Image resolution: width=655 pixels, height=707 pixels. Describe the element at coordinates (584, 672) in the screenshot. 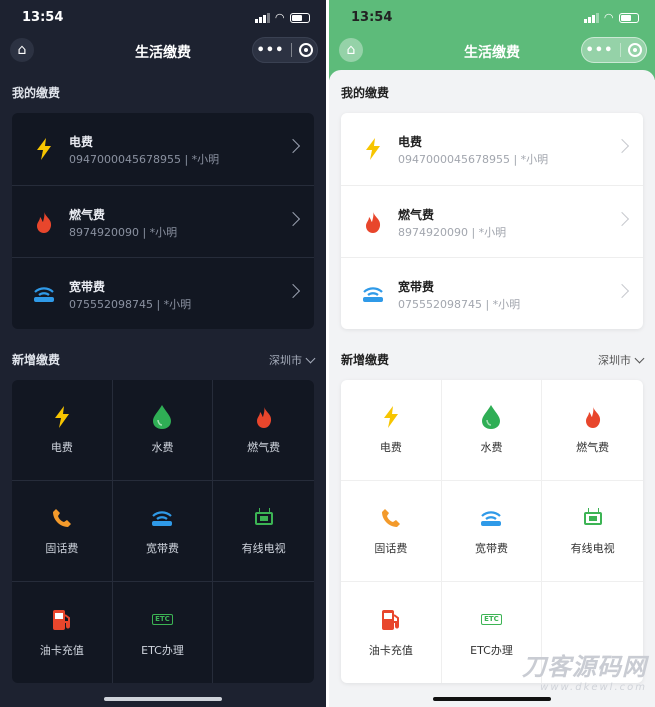

I see `watermark: 刀客源码网 www.dkewl.com` at that location.